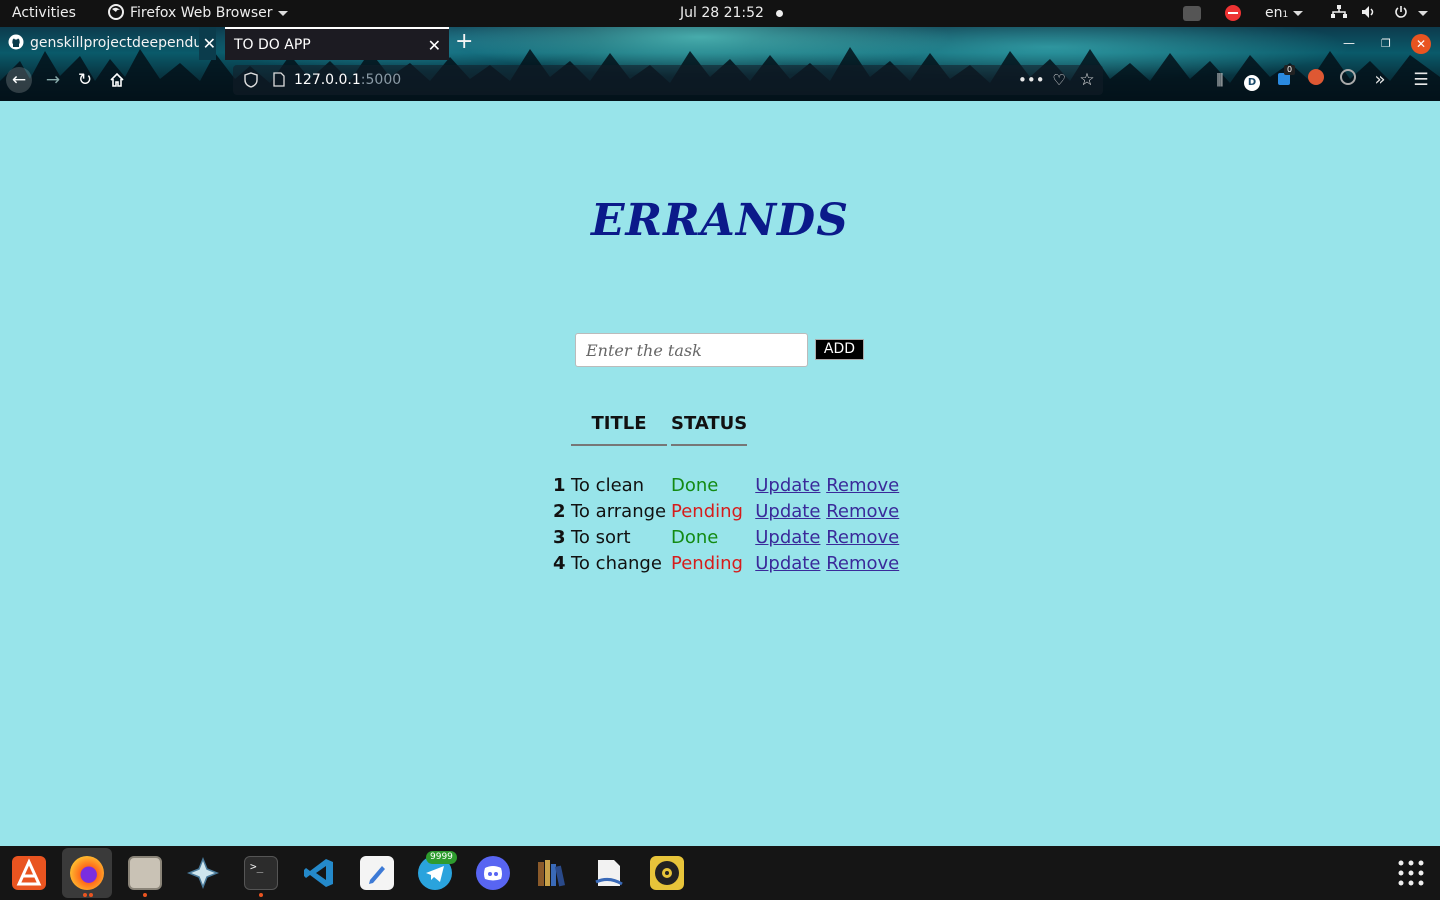  What do you see at coordinates (720, 873) in the screenshot?
I see `dock: >_ 9999` at bounding box center [720, 873].